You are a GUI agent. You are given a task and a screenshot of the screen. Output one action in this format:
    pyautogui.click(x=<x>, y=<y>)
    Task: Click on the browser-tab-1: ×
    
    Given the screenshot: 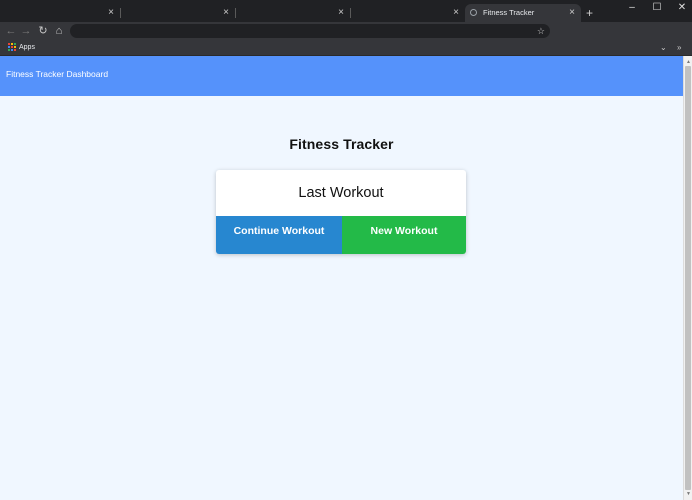 What is the action you would take?
    pyautogui.click(x=60, y=13)
    